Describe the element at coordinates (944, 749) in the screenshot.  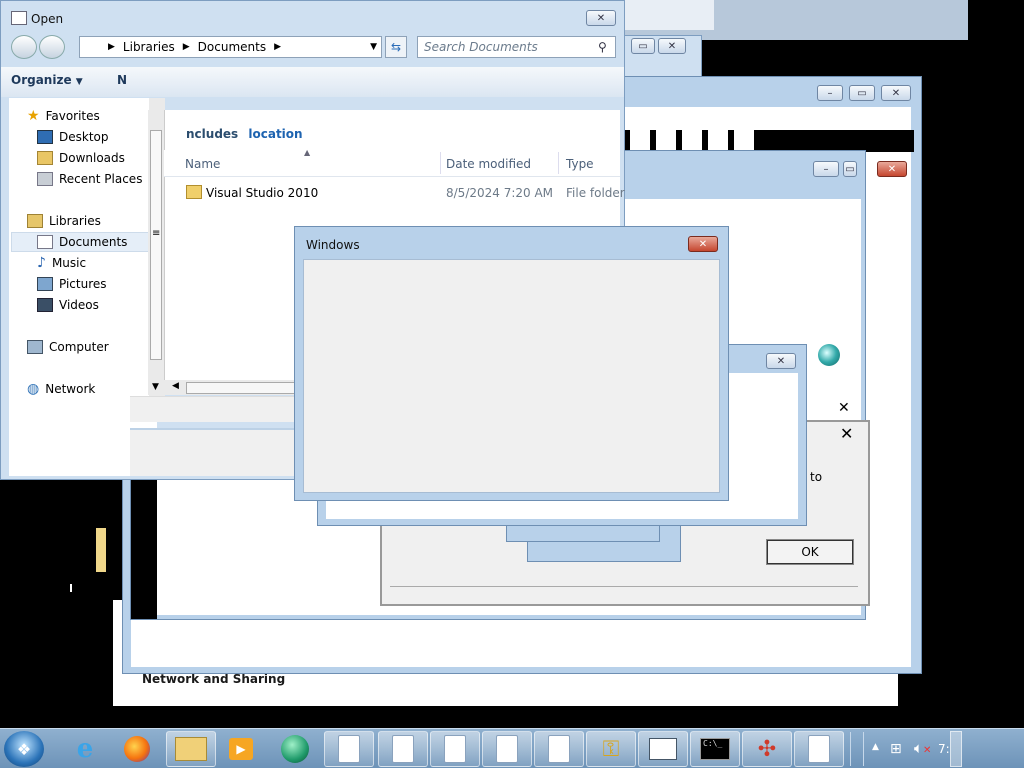
I see `clock-time: 7:` at that location.